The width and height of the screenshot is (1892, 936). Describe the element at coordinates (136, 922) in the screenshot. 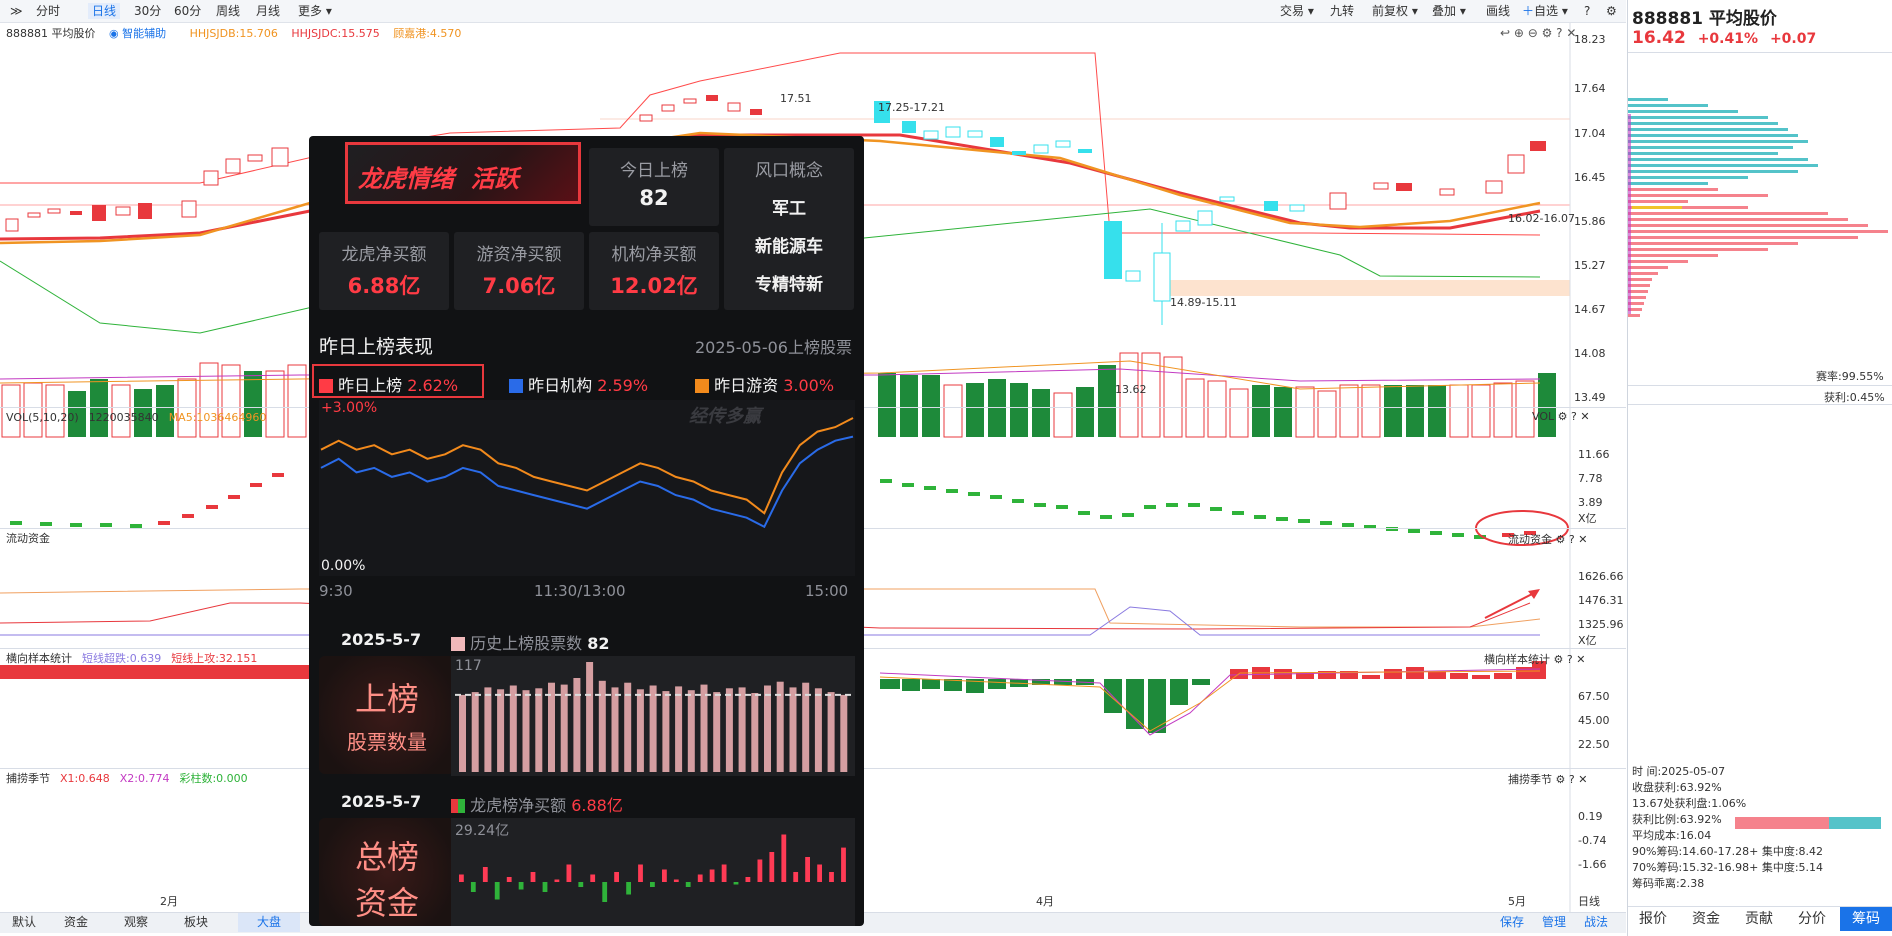

I see `bottom-tab-watch: 观察` at that location.